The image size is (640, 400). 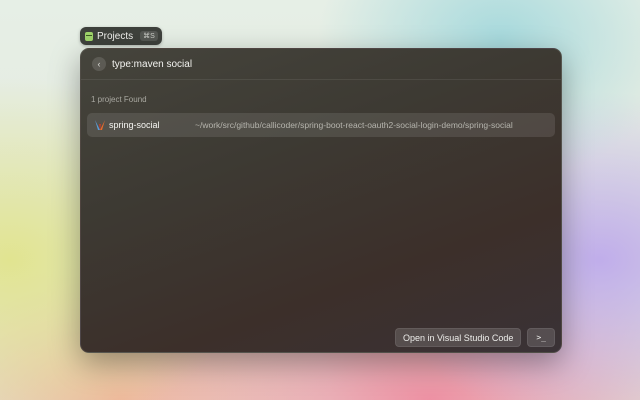 I want to click on terminal-button: >_, so click(x=541, y=337).